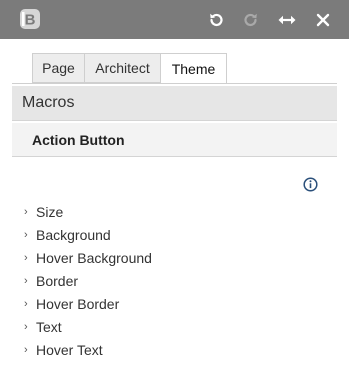 The width and height of the screenshot is (349, 373). I want to click on subsection-title: Action Button, so click(78, 140).